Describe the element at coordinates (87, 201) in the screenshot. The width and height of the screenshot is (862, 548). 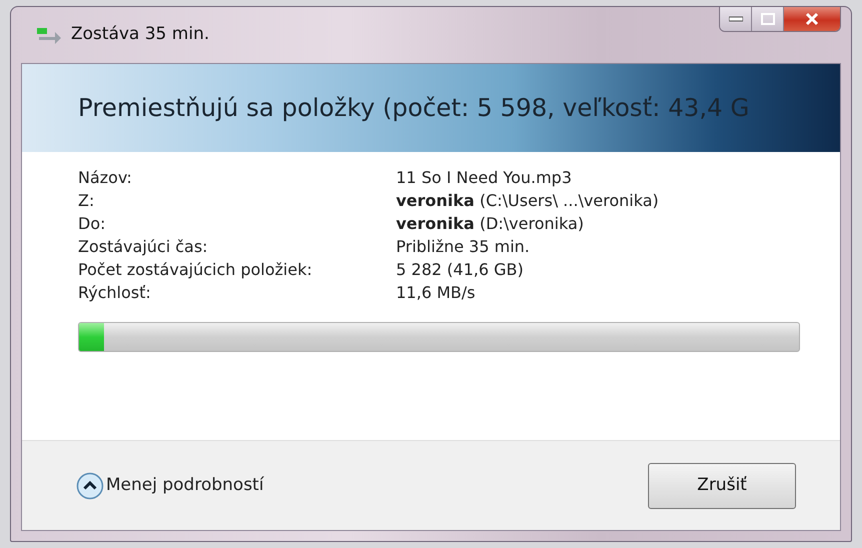
I see `field-label: Z:` at that location.